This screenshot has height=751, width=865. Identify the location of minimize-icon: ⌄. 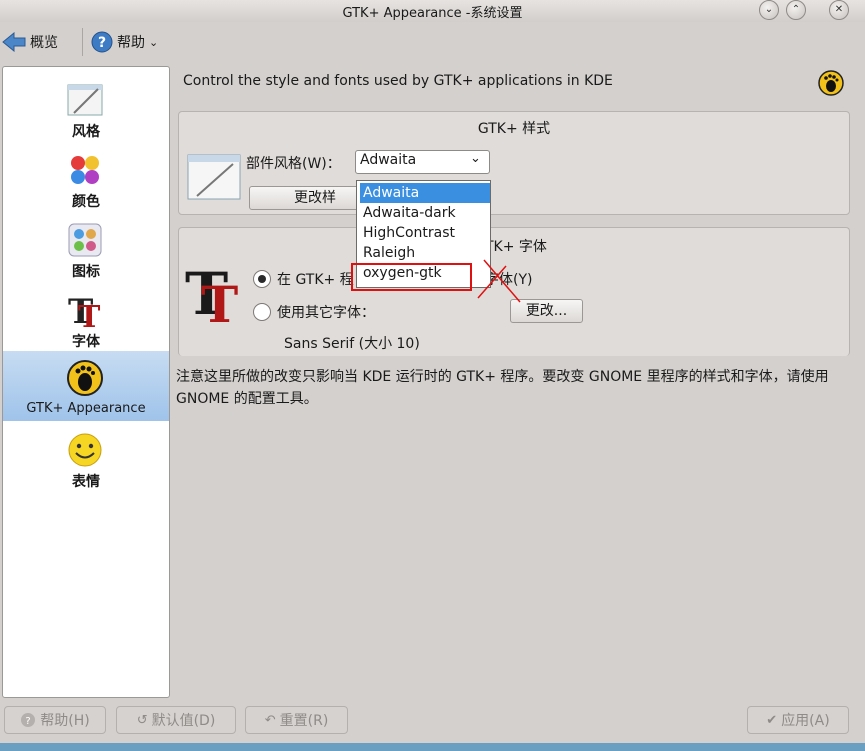
(769, 10).